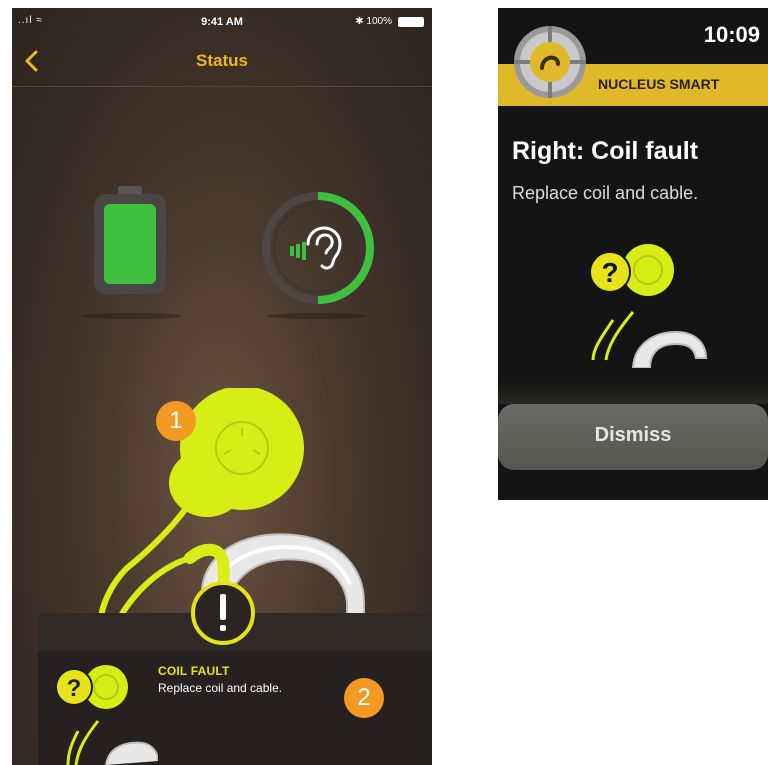 The width and height of the screenshot is (768, 765). What do you see at coordinates (550, 62) in the screenshot?
I see `app-logo-icon` at bounding box center [550, 62].